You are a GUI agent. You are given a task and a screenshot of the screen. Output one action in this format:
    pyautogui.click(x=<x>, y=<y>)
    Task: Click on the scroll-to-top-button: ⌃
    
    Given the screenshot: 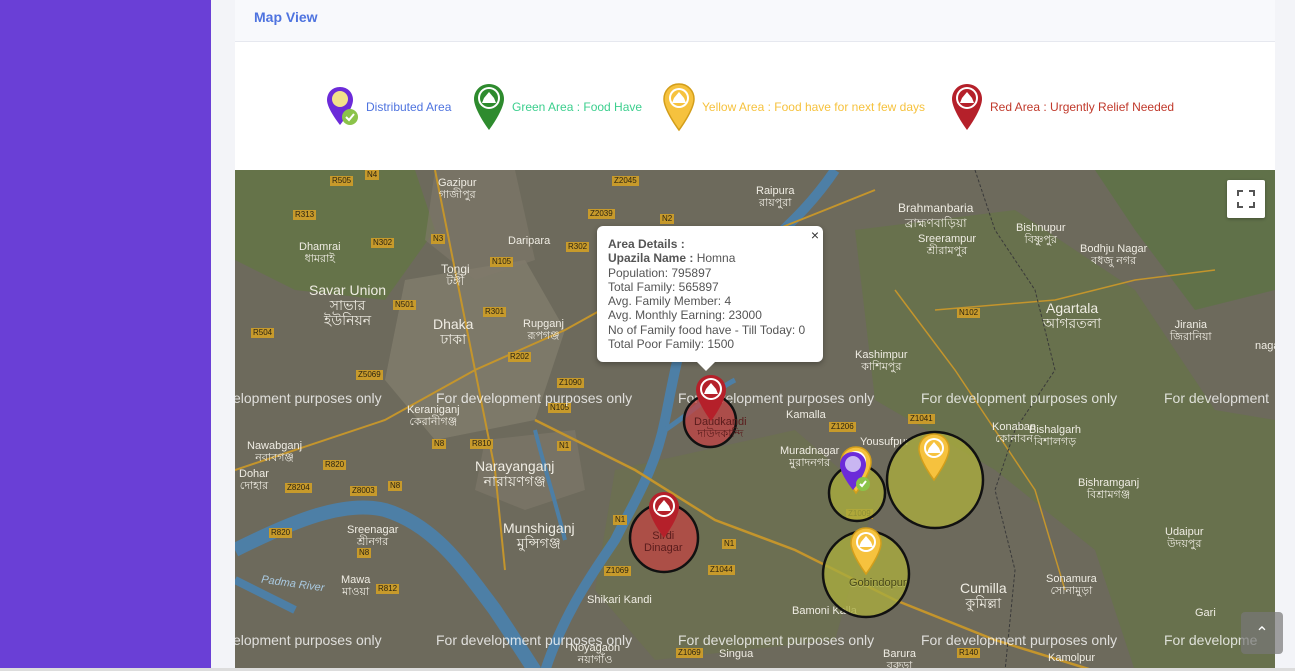 What is the action you would take?
    pyautogui.click(x=1262, y=633)
    